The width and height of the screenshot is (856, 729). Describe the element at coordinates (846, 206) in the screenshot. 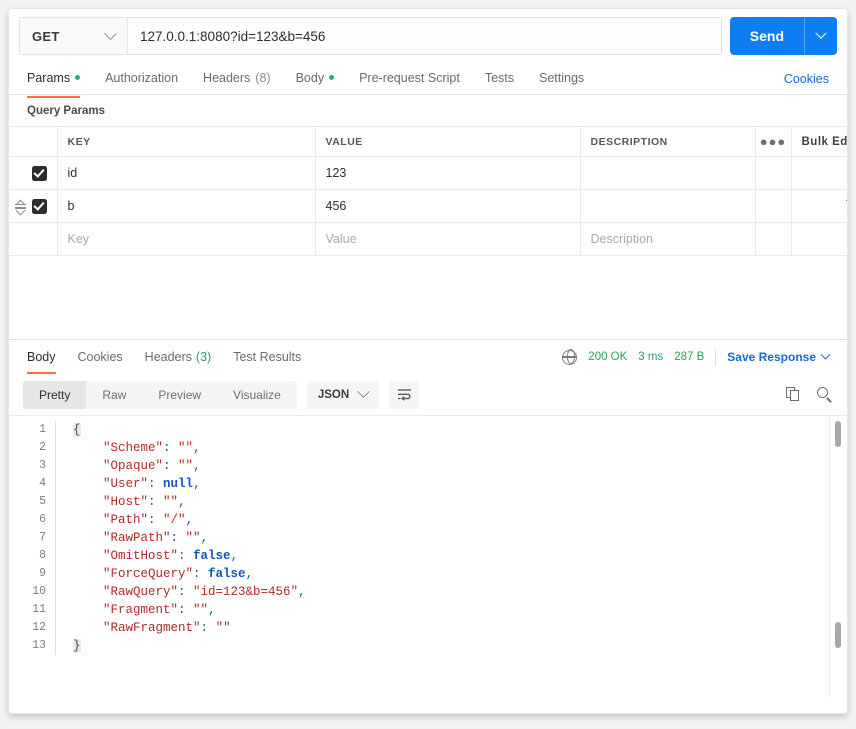

I see `trash-icon` at that location.